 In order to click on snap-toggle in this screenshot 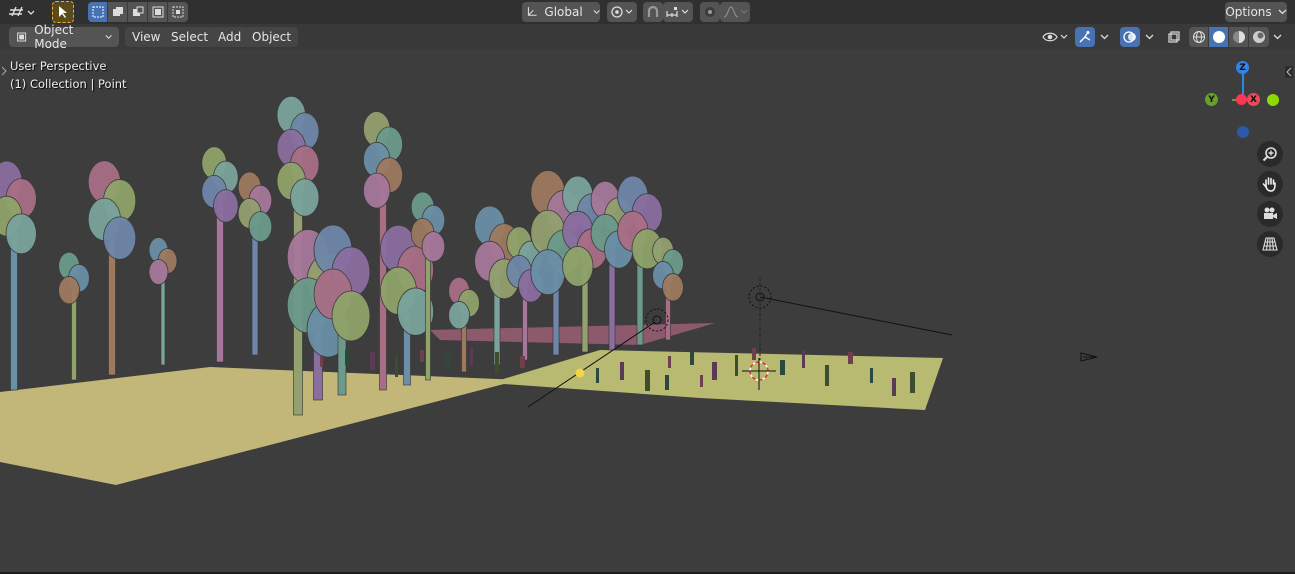, I will do `click(653, 12)`.